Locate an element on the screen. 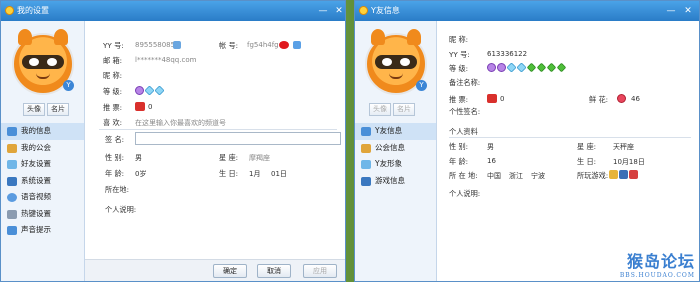  yy-badge-icon: Y is located at coordinates (68, 85).